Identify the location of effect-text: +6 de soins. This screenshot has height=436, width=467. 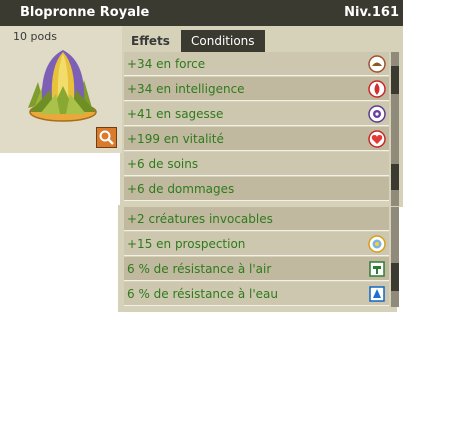
(163, 164).